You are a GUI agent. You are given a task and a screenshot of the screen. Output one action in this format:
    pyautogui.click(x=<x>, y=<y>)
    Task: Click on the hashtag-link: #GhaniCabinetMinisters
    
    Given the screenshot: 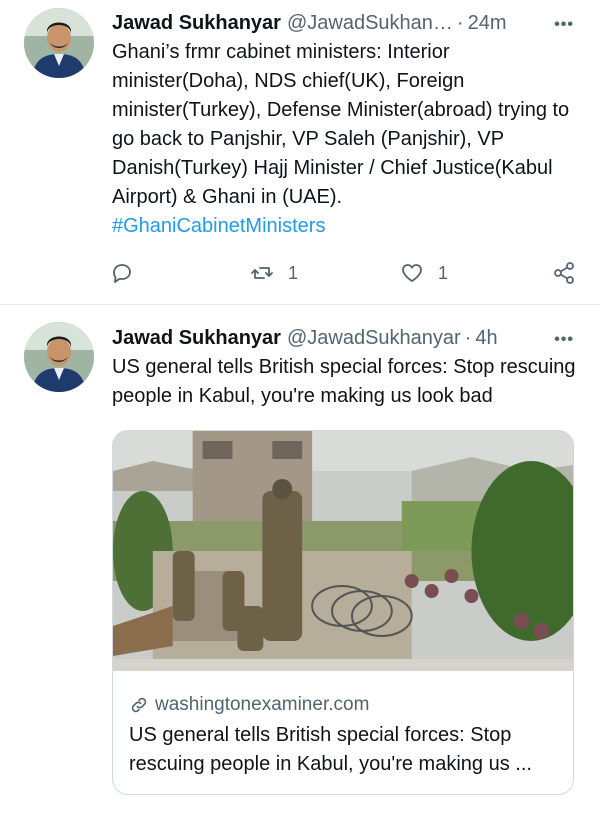 What is the action you would take?
    pyautogui.click(x=218, y=226)
    